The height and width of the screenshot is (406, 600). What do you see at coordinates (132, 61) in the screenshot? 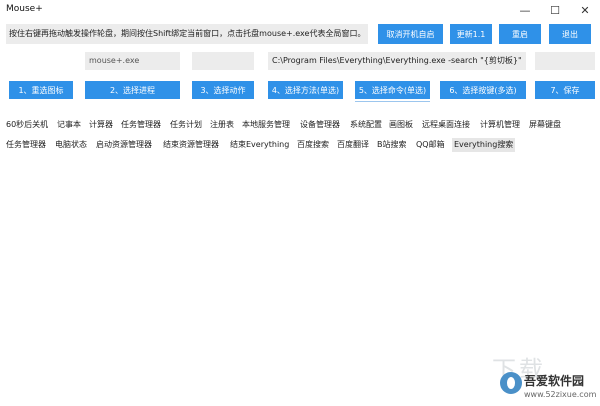
I see `process-field: mouse+.exe` at bounding box center [132, 61].